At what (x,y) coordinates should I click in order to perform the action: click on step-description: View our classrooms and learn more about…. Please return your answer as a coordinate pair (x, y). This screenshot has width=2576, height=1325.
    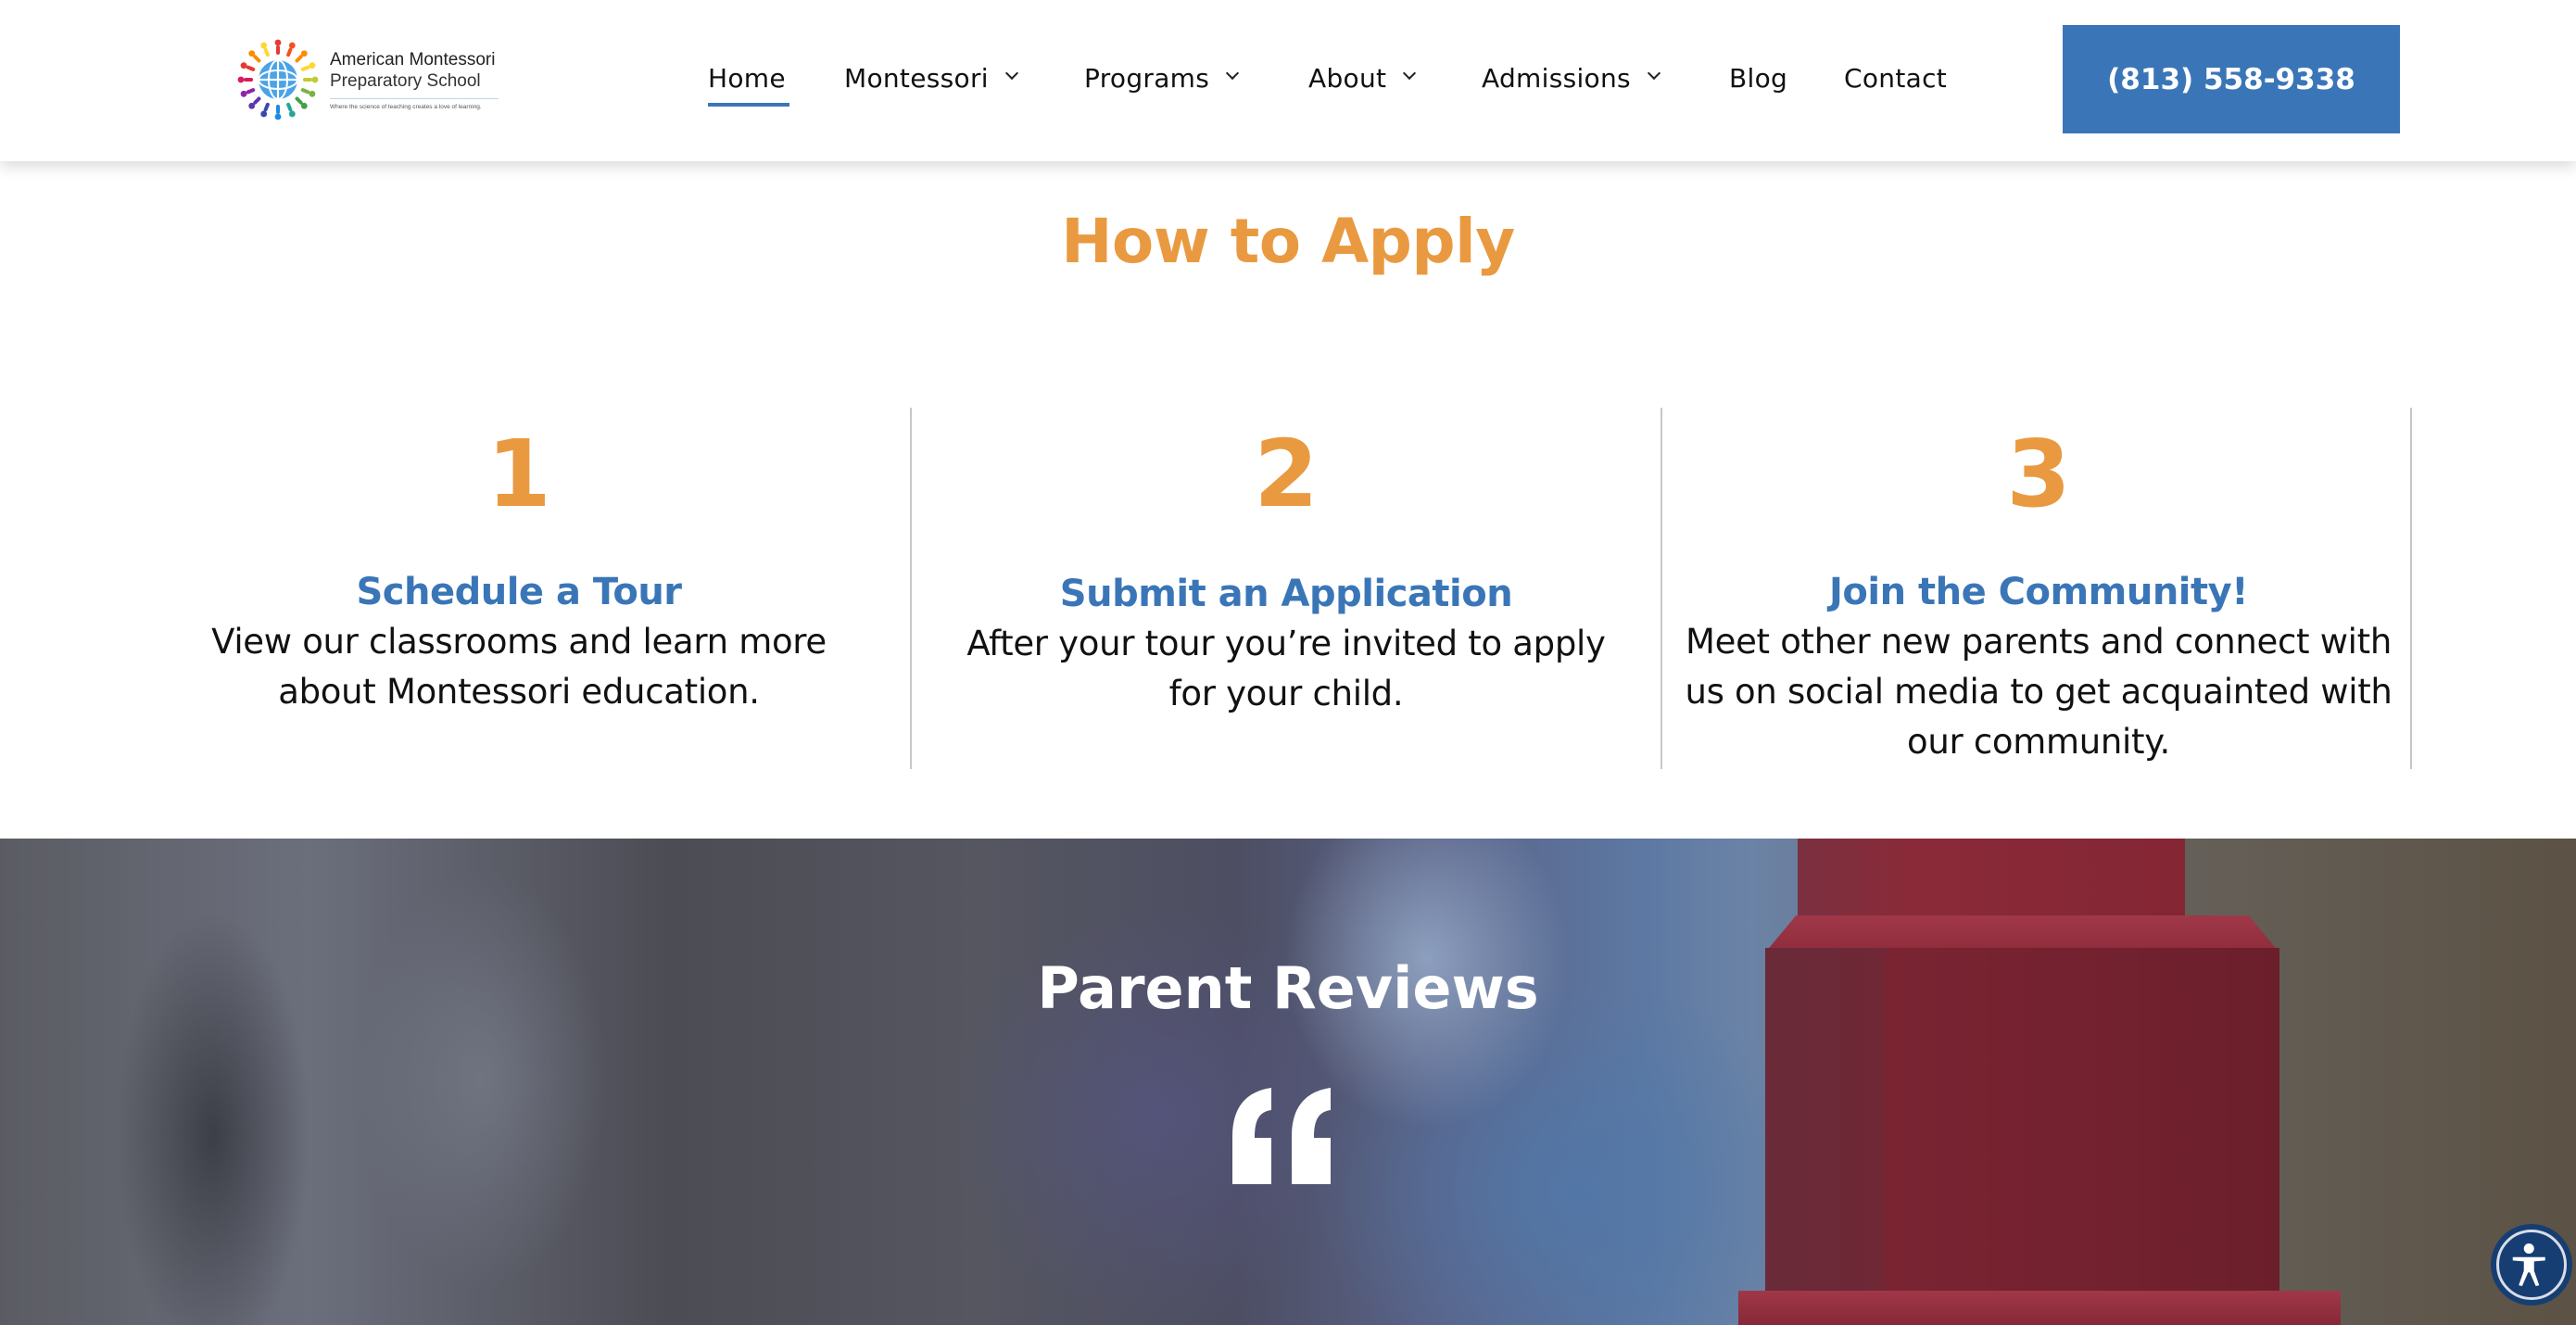
    Looking at the image, I should click on (519, 667).